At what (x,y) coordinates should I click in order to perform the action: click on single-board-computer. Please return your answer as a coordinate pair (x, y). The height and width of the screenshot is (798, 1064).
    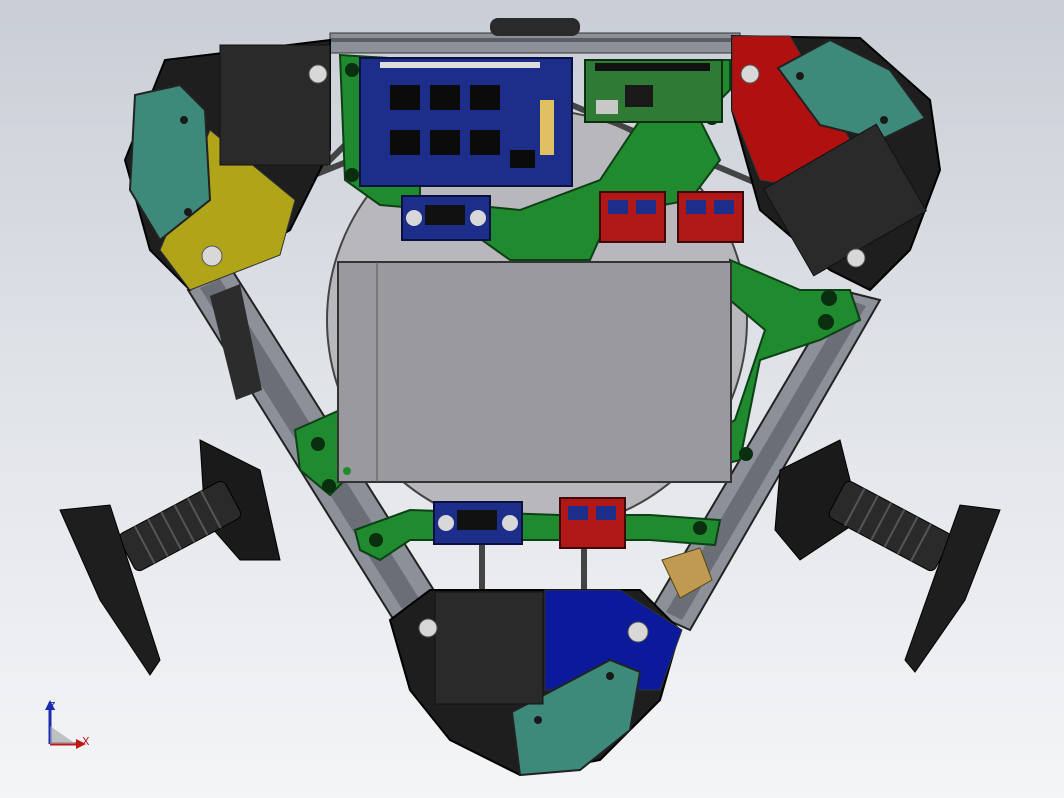
    Looking at the image, I should click on (653, 91).